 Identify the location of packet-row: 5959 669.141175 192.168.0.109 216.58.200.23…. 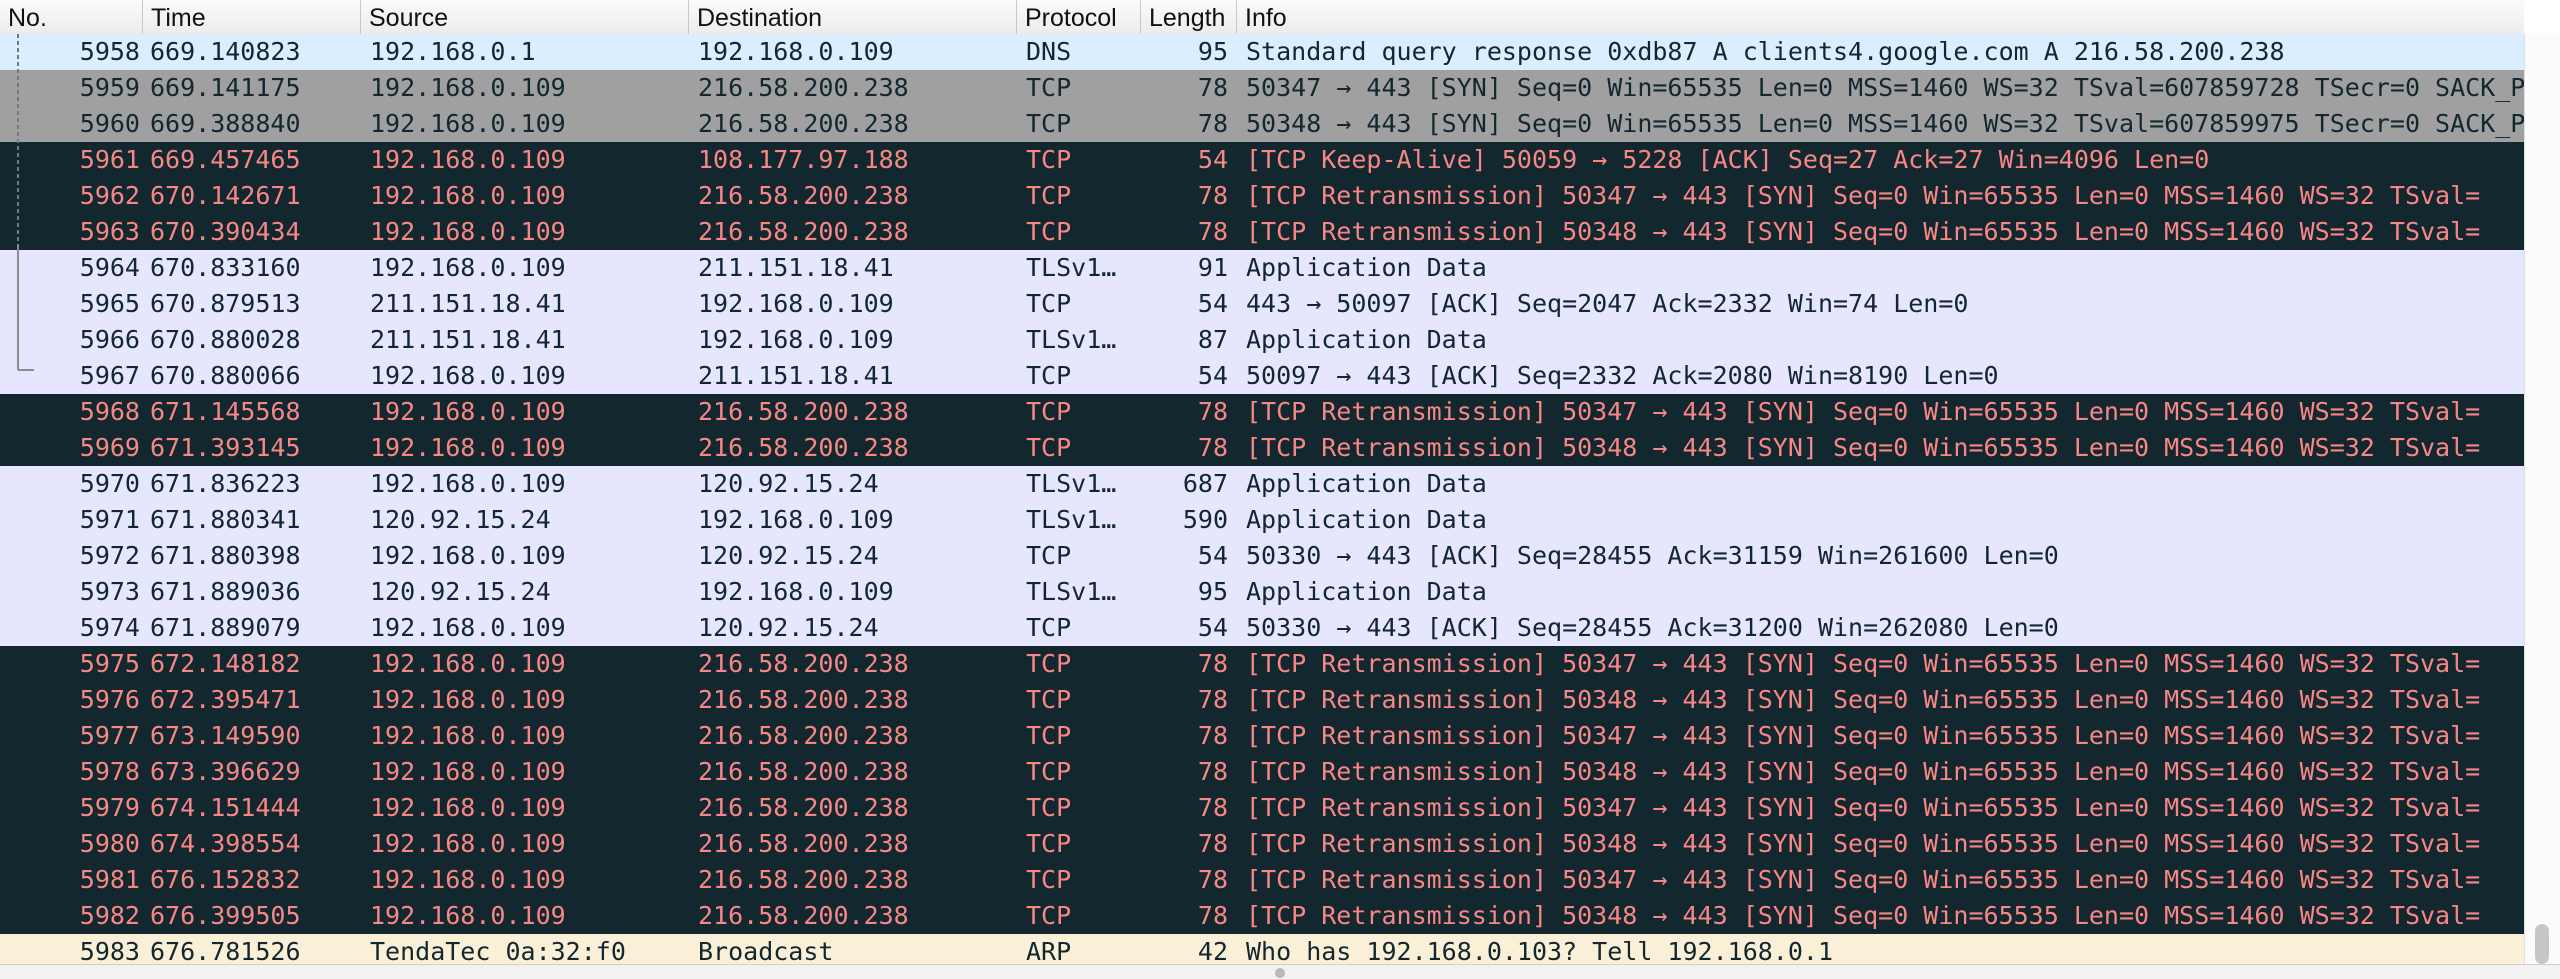
(1262, 88).